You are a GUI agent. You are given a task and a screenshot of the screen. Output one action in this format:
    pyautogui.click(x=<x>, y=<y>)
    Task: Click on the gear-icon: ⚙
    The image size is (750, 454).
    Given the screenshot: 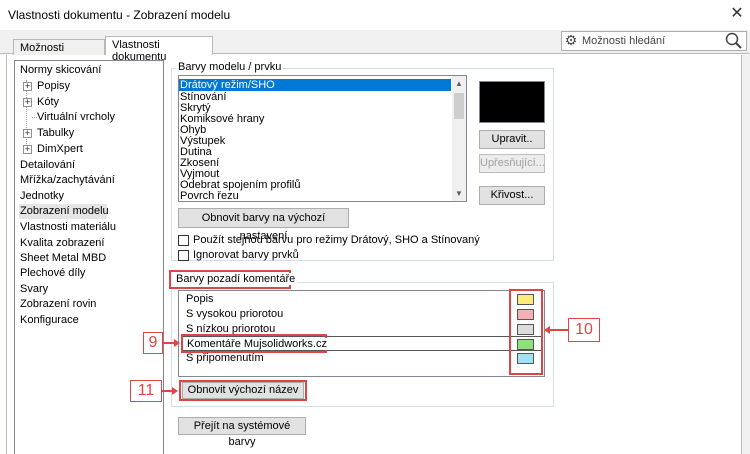 What is the action you would take?
    pyautogui.click(x=571, y=40)
    